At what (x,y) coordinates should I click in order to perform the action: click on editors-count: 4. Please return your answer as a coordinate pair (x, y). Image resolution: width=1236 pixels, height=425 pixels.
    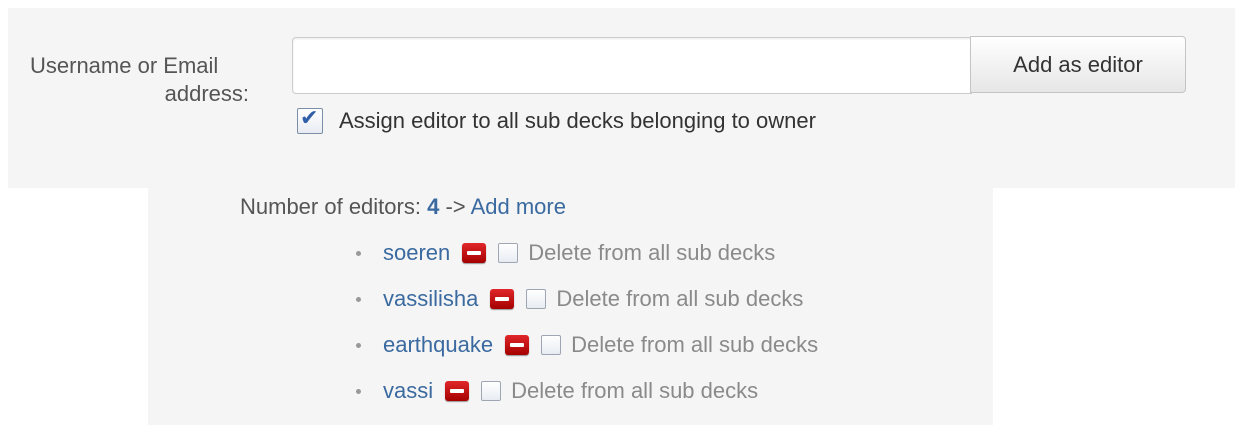
    Looking at the image, I should click on (433, 206).